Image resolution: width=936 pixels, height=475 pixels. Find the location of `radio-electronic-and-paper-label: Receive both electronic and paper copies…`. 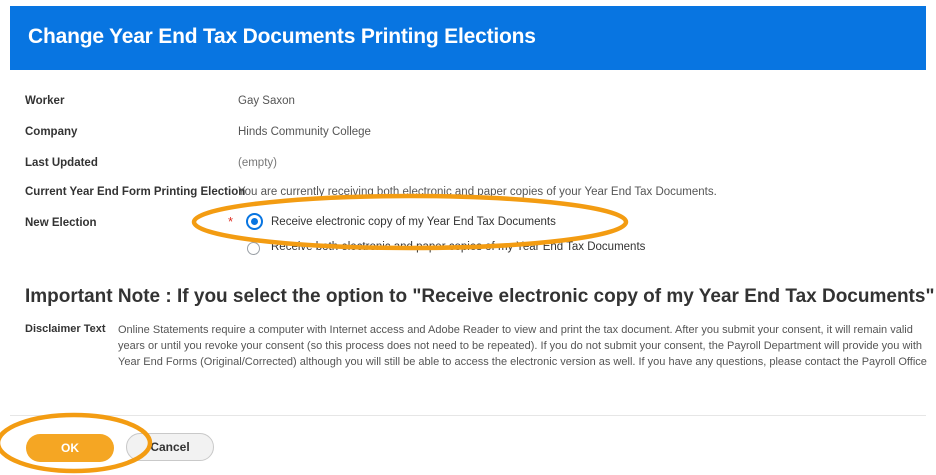

radio-electronic-and-paper-label: Receive both electronic and paper copies… is located at coordinates (458, 247).